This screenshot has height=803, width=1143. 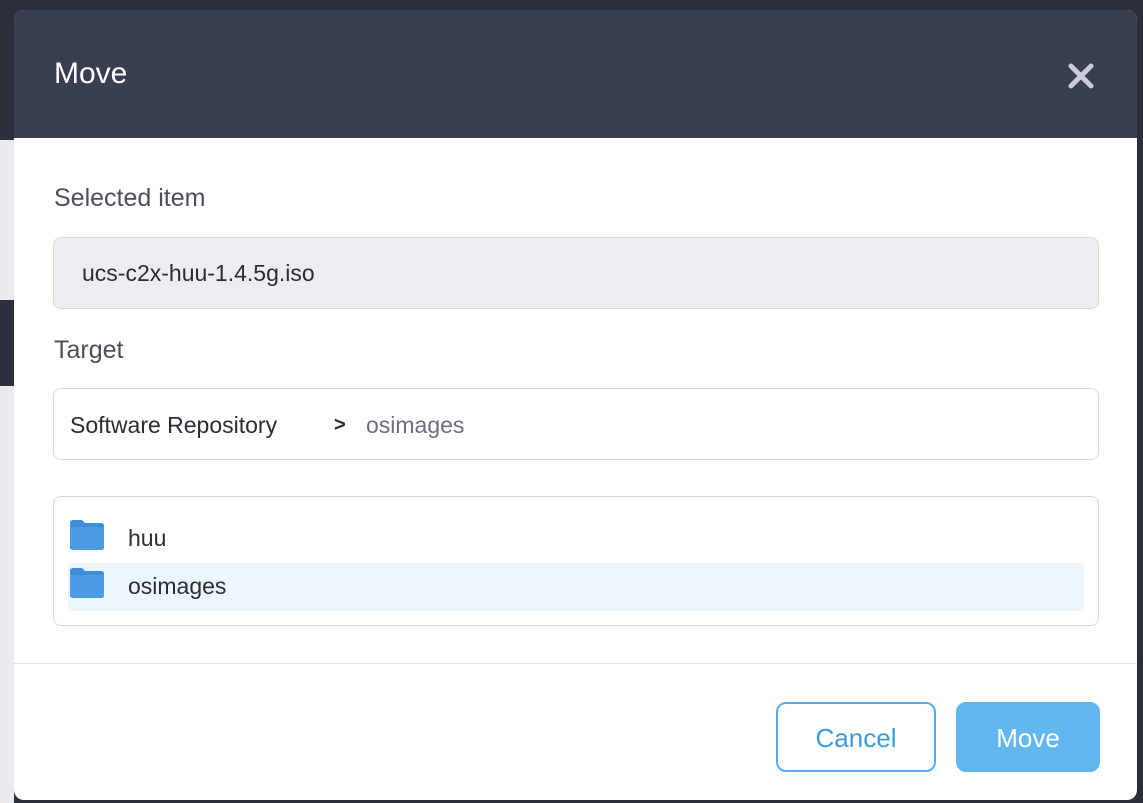 I want to click on cancel-button: Cancel, so click(x=856, y=737).